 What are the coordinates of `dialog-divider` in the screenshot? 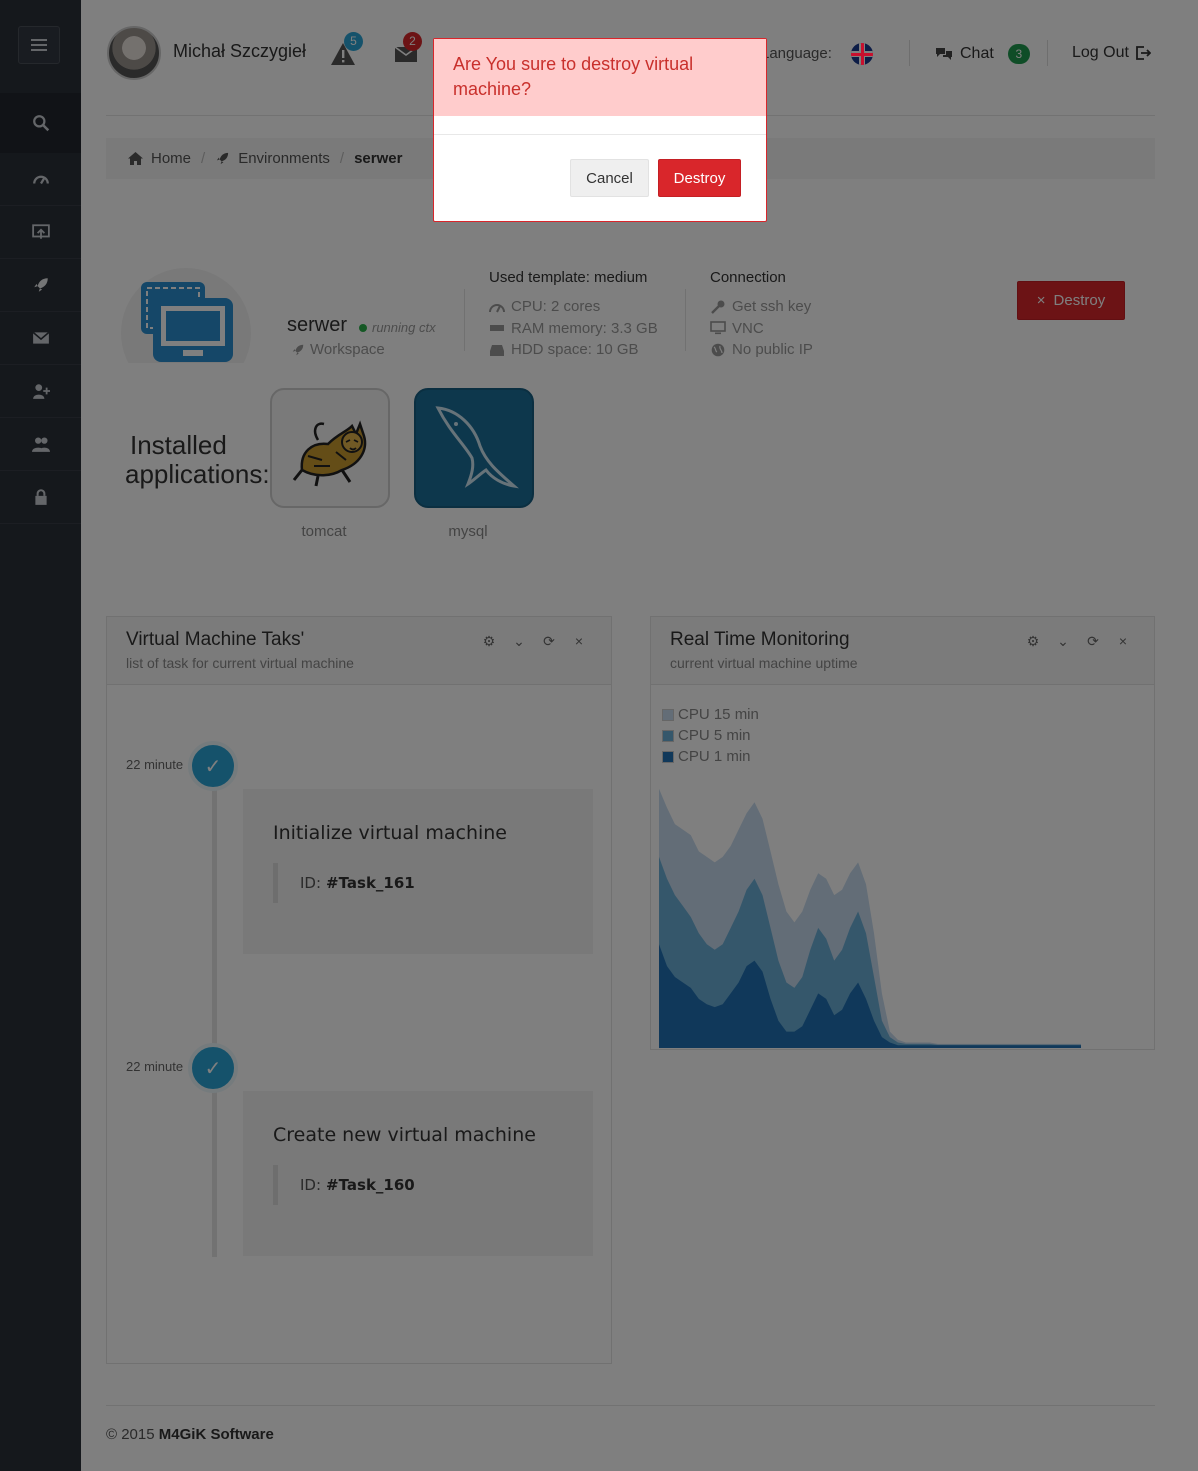 It's located at (600, 134).